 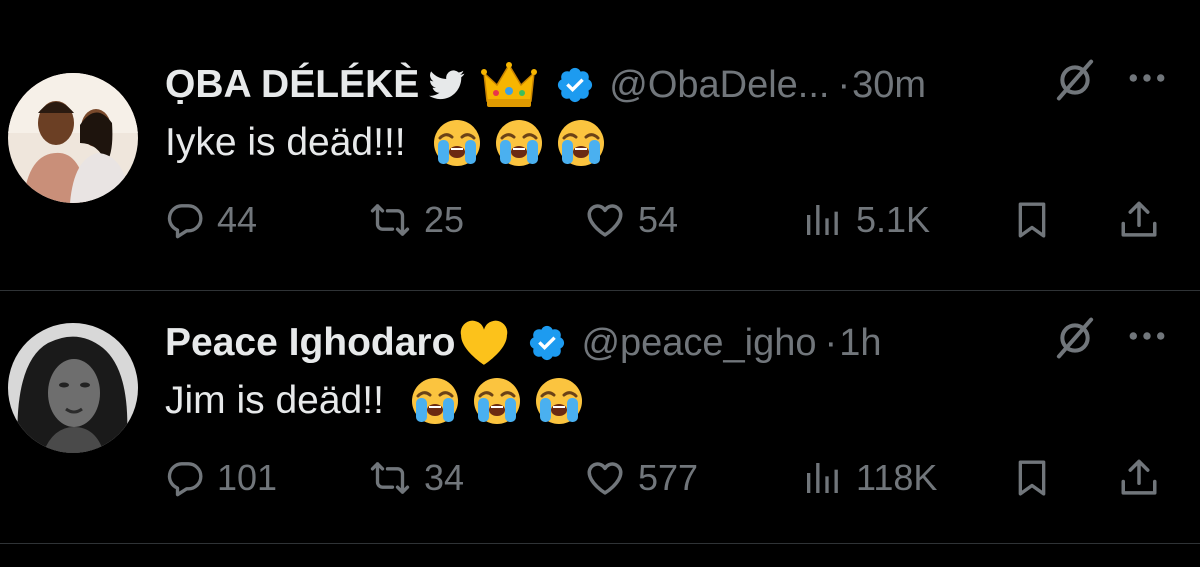 I want to click on like-button: 577, so click(x=641, y=478).